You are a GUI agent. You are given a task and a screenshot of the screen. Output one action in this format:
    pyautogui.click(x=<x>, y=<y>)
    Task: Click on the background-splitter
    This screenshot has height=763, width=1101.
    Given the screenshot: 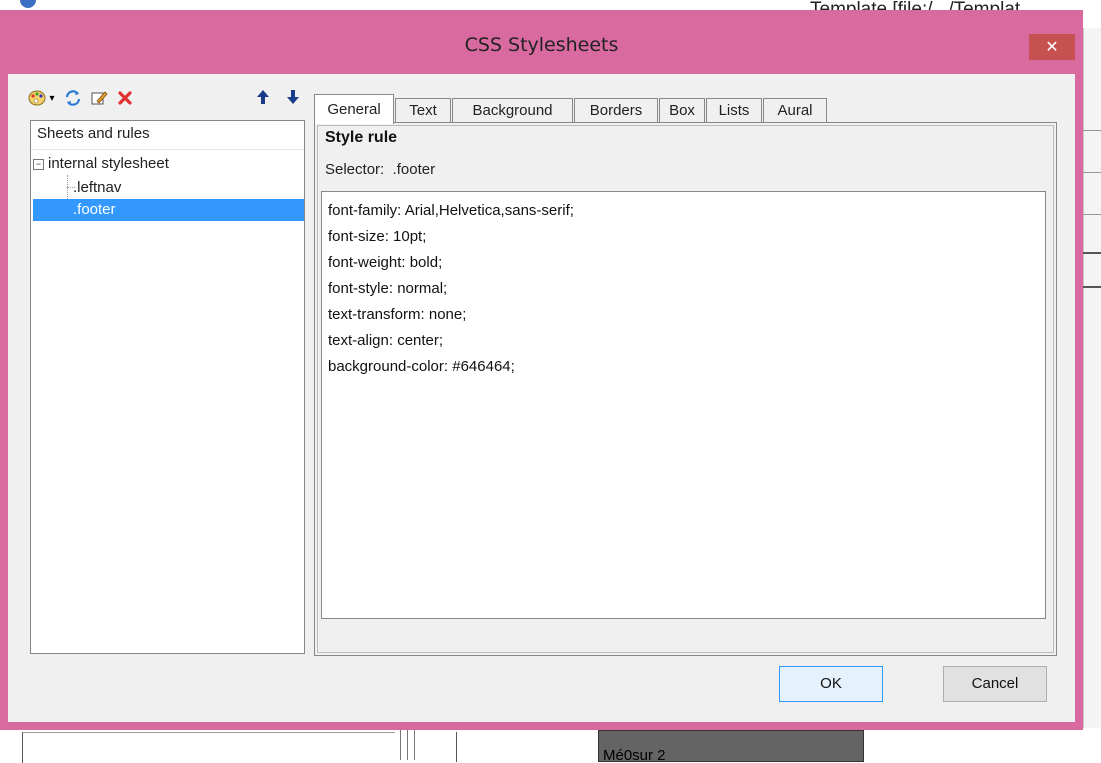 What is the action you would take?
    pyautogui.click(x=404, y=745)
    